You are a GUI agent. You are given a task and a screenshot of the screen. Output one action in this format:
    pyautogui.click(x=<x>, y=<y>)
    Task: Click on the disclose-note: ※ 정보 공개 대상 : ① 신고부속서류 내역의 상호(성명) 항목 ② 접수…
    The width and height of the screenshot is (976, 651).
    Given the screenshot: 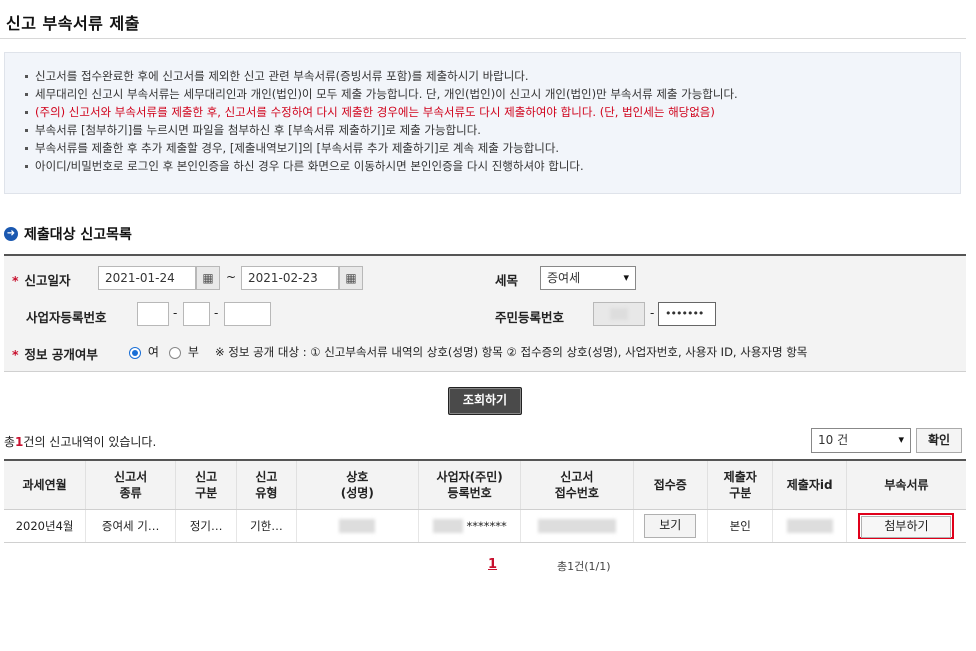 What is the action you would take?
    pyautogui.click(x=511, y=352)
    